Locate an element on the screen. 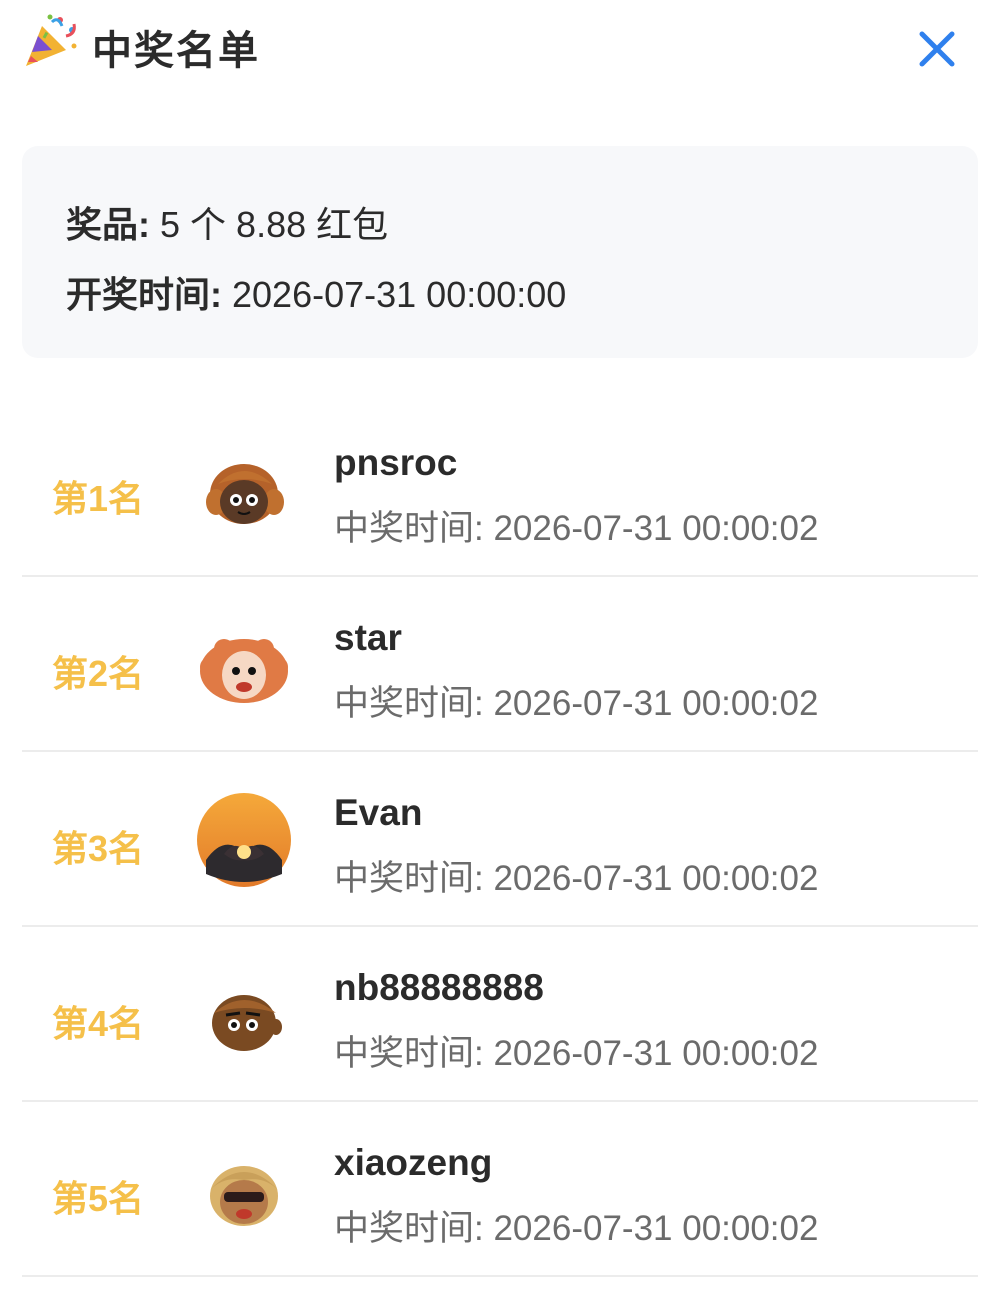  close-button is located at coordinates (937, 49).